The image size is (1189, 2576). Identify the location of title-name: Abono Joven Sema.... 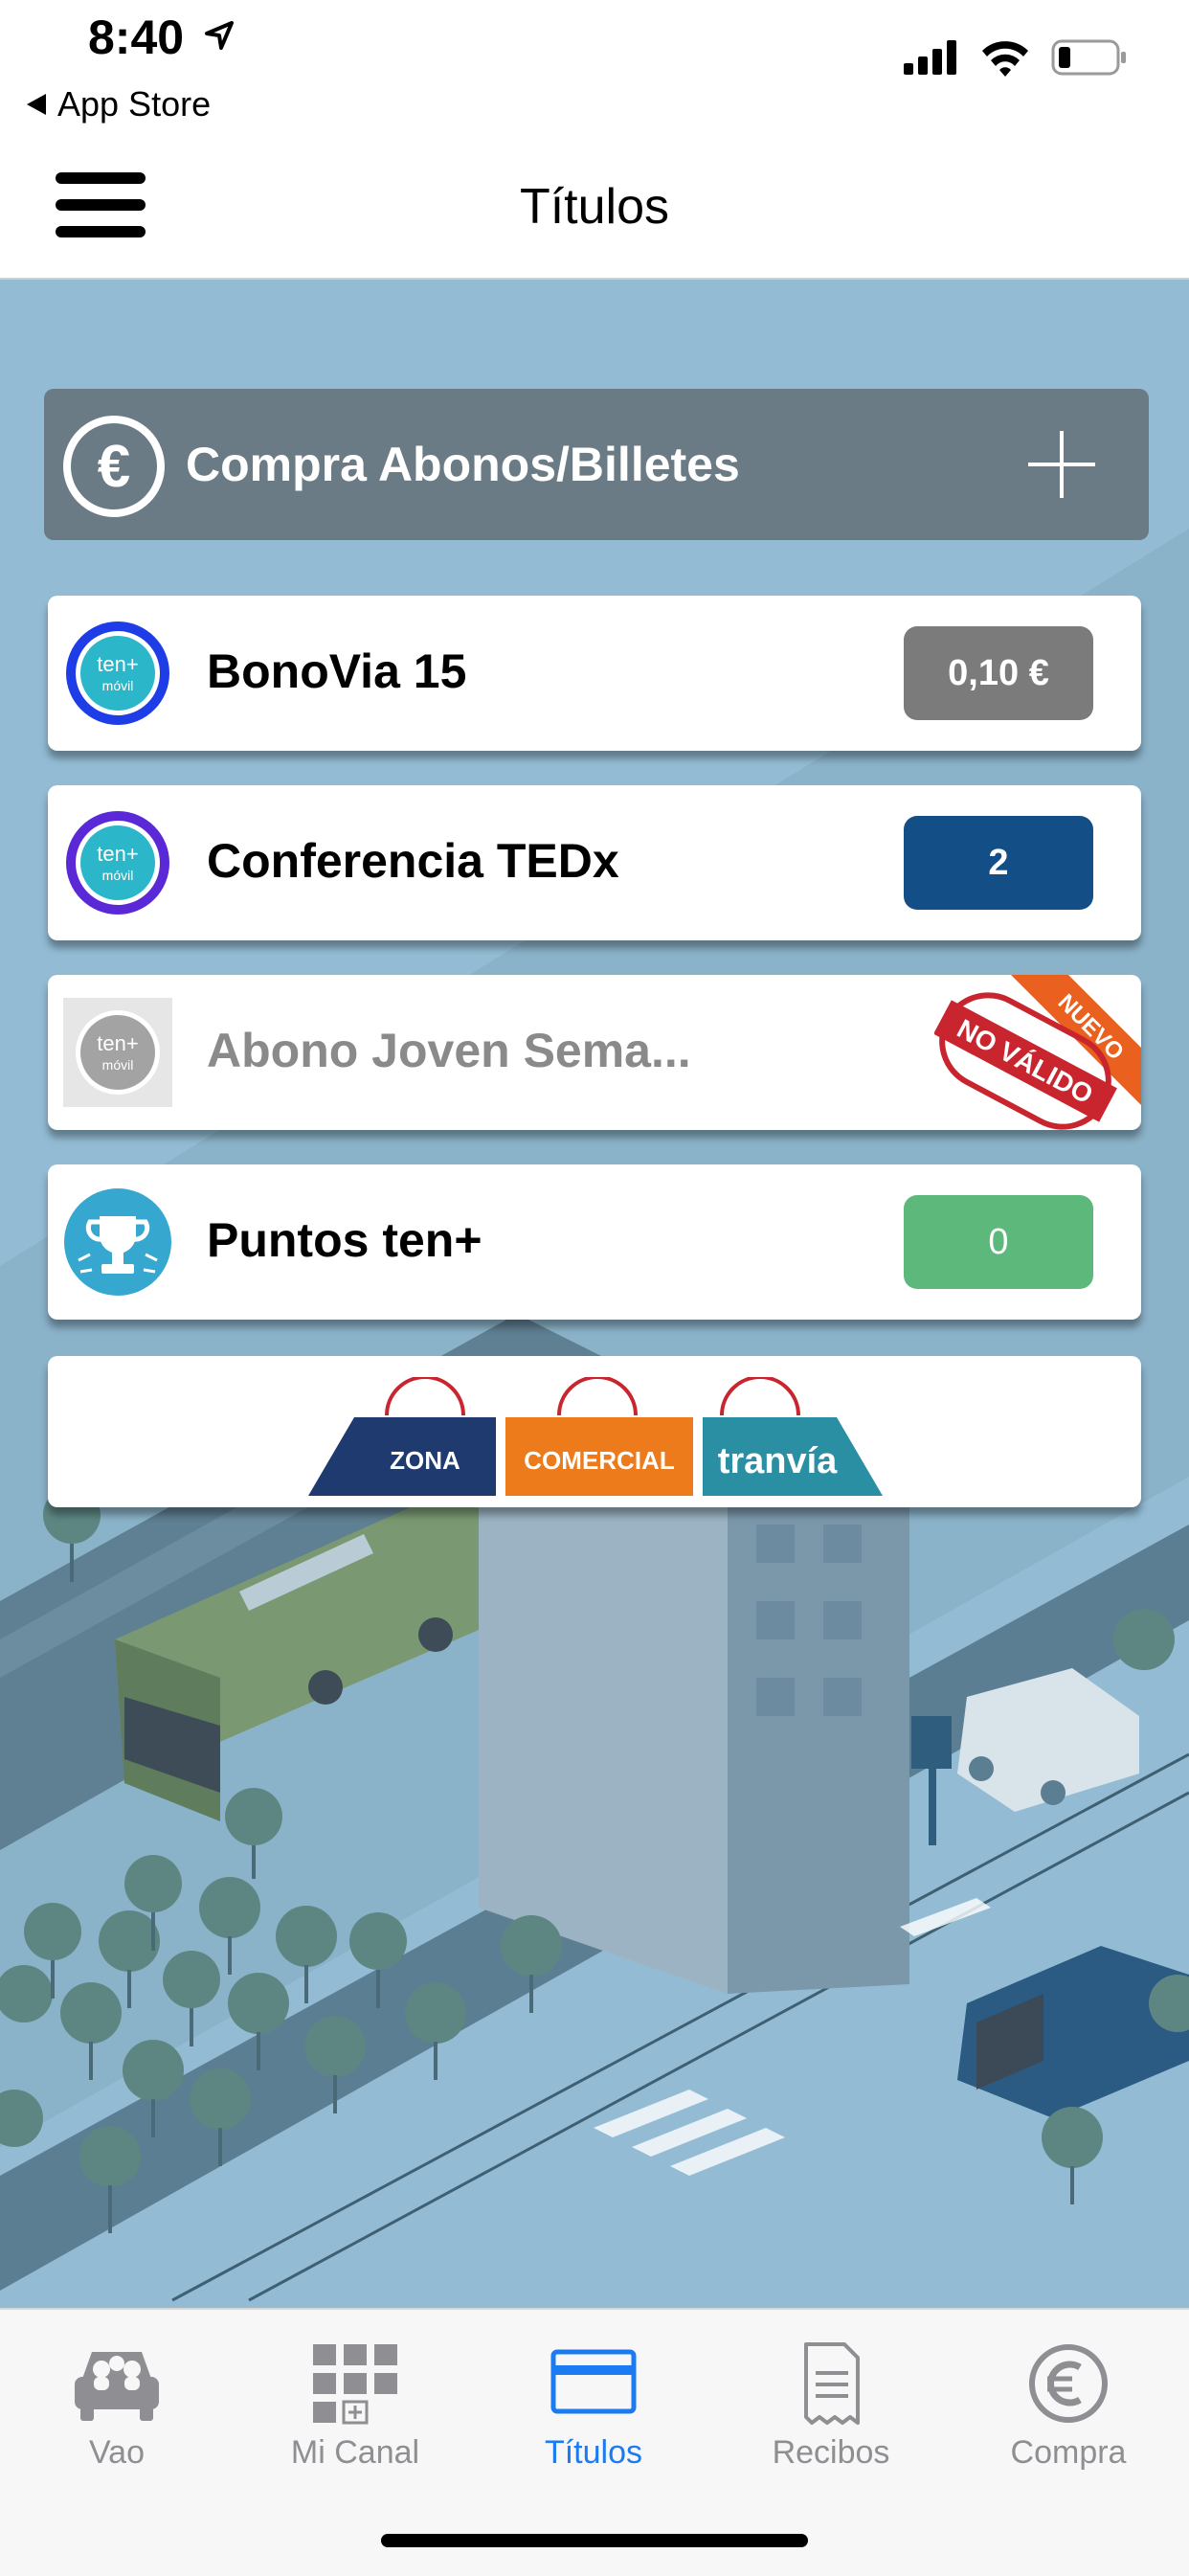
(449, 1050).